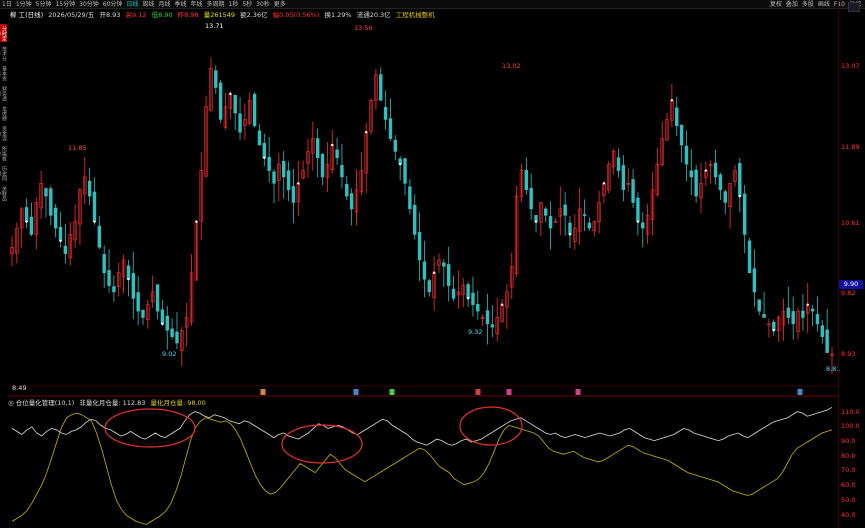 This screenshot has height=528, width=865. Describe the element at coordinates (3, 33) in the screenshot. I see `side-tab-0: 分时走势` at that location.